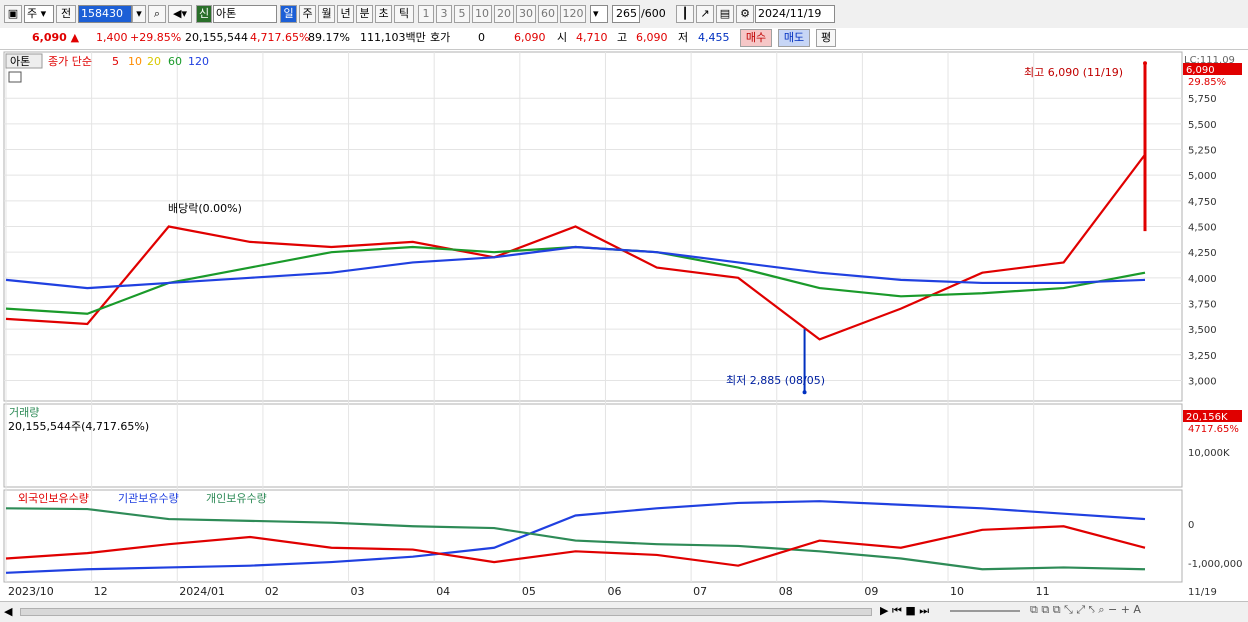 This screenshot has width=1248, height=622. Describe the element at coordinates (1145, 63) in the screenshot. I see `high-point` at that location.